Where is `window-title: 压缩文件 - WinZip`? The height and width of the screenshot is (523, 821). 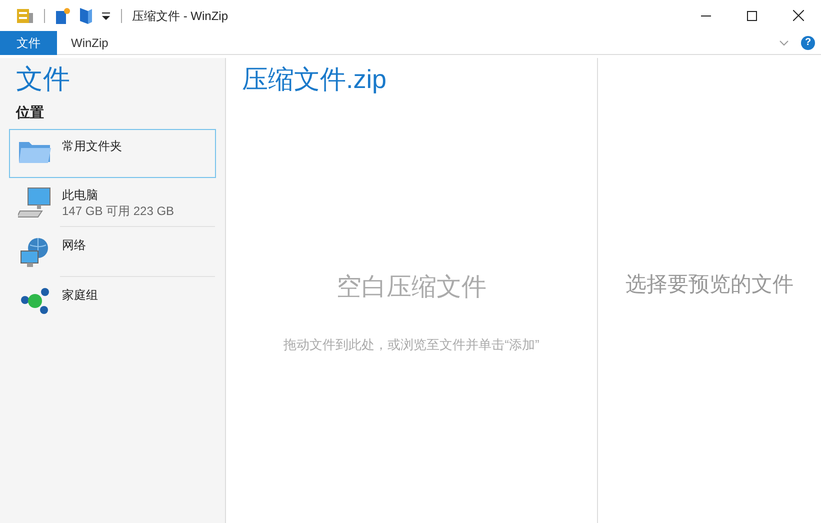
window-title: 压缩文件 - WinZip is located at coordinates (180, 16).